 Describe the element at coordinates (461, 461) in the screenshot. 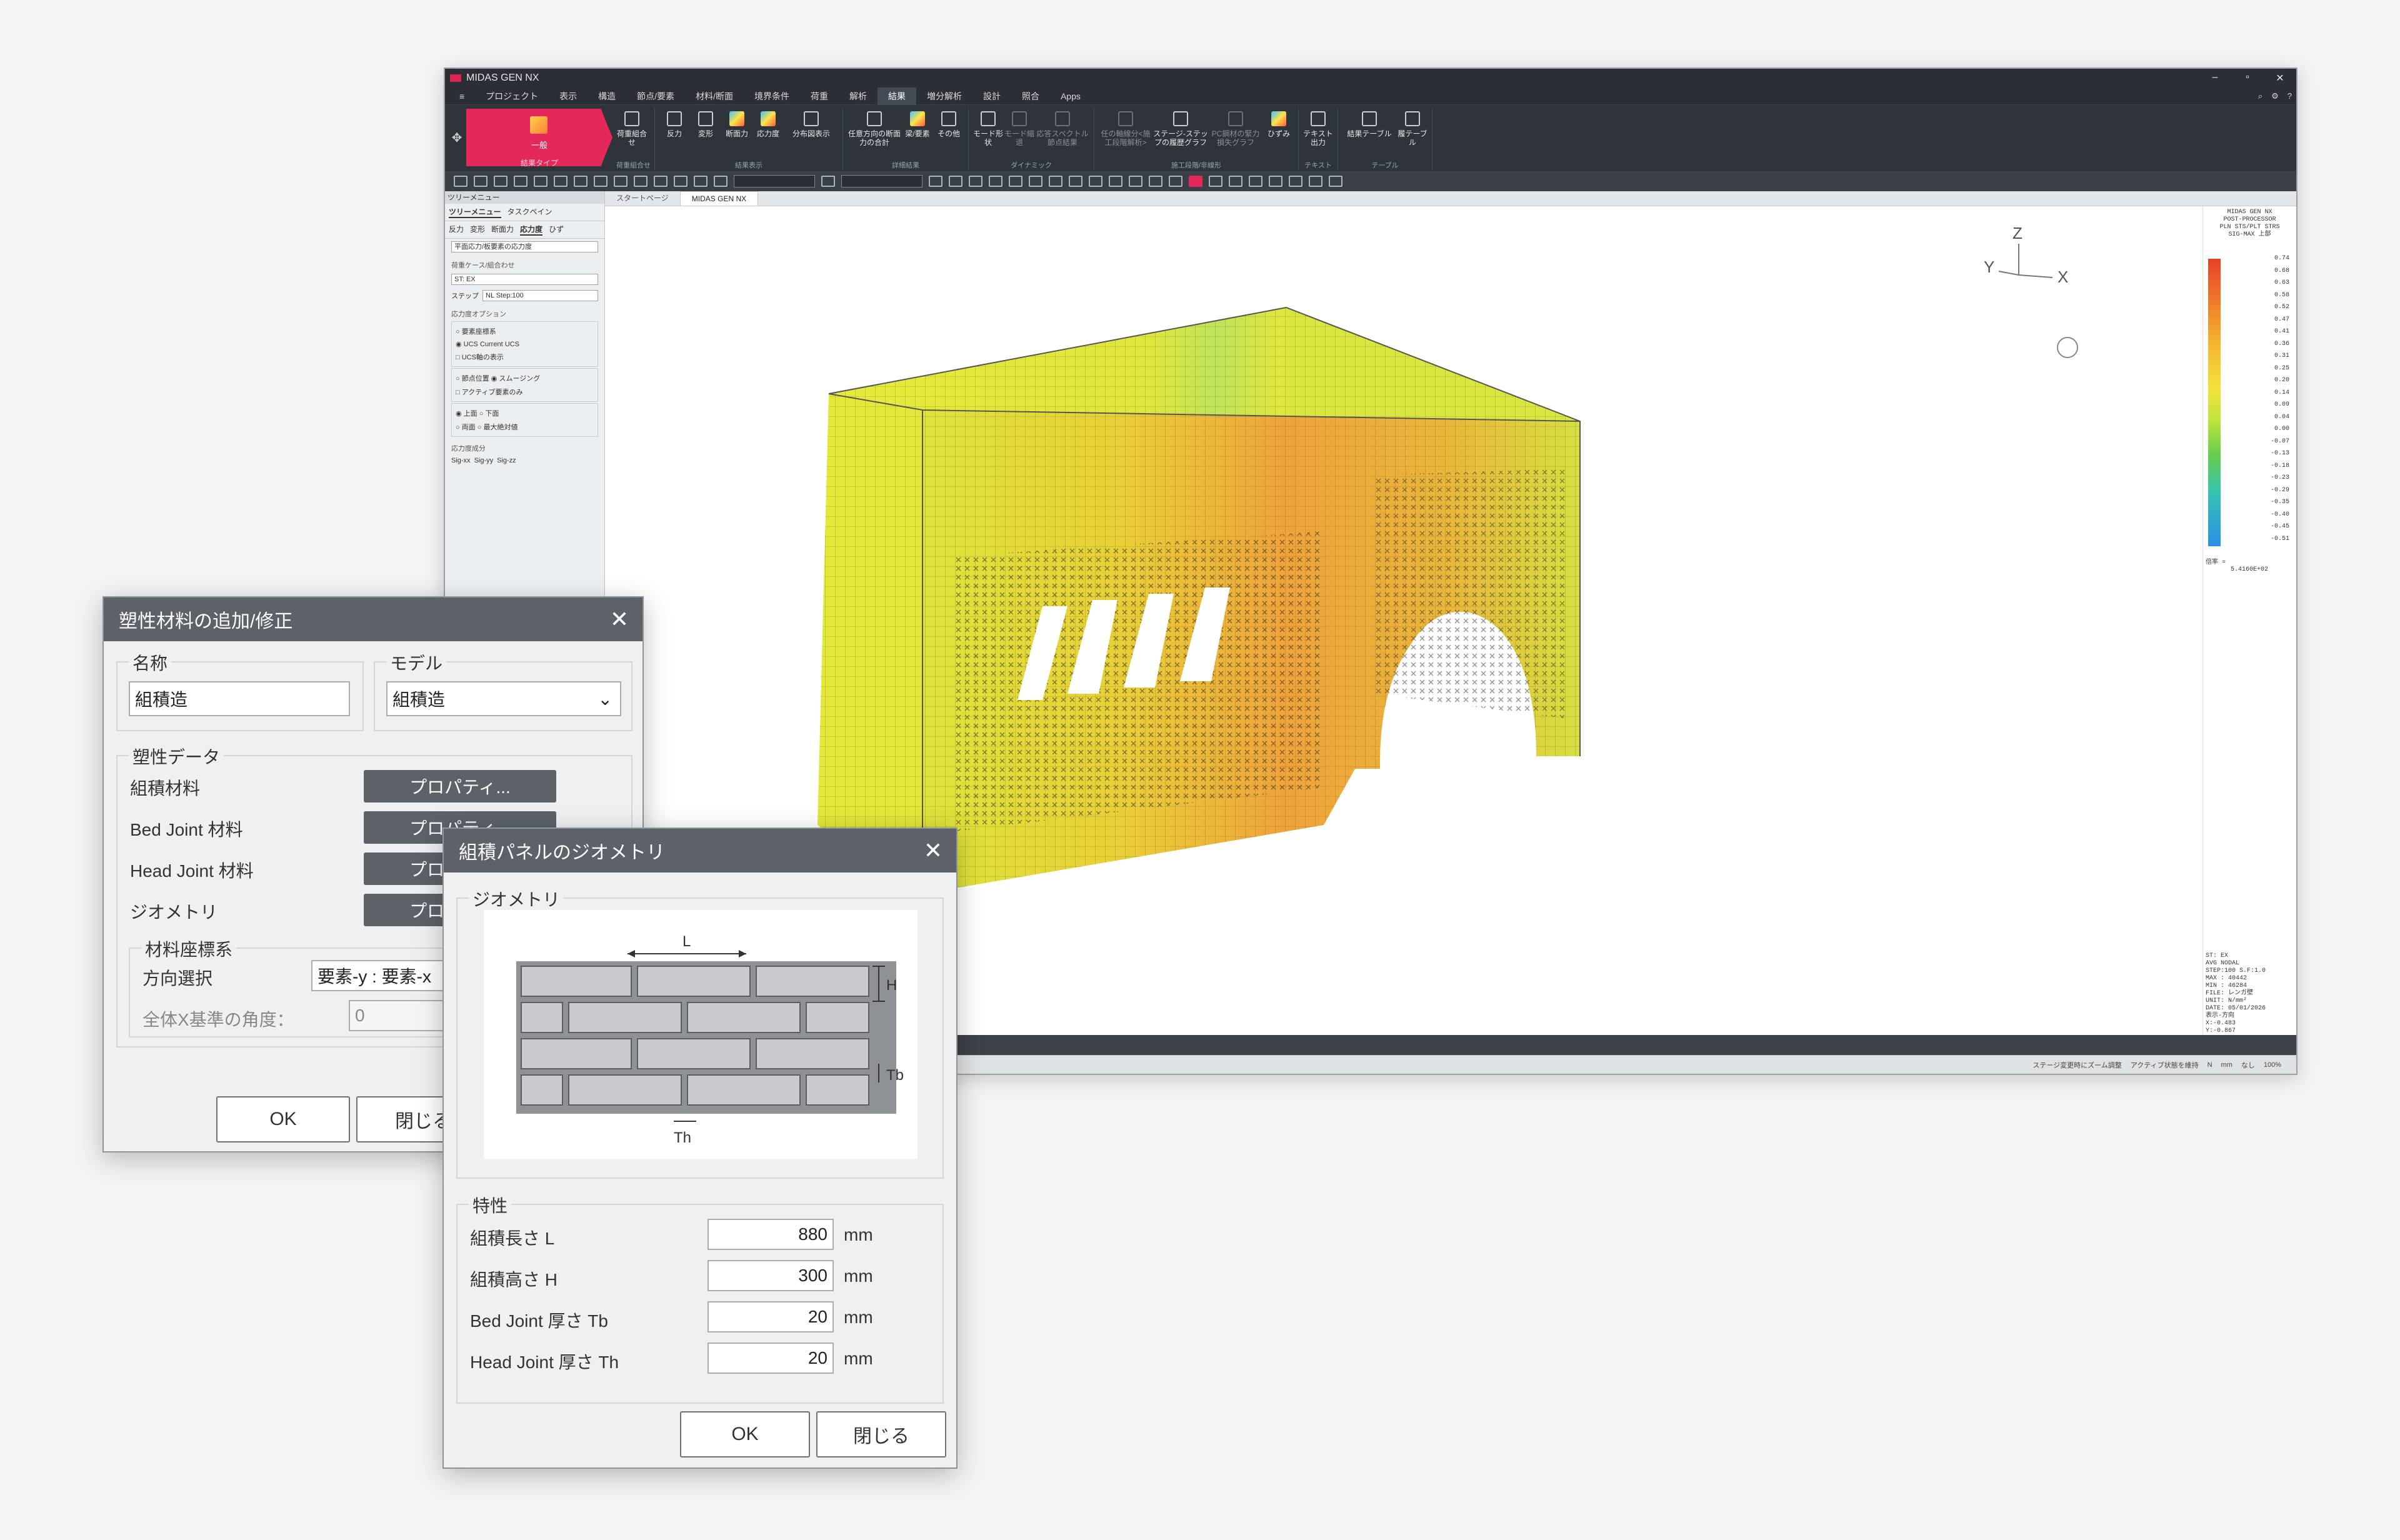

I see `sig-xx-radio: Sig-xx` at that location.